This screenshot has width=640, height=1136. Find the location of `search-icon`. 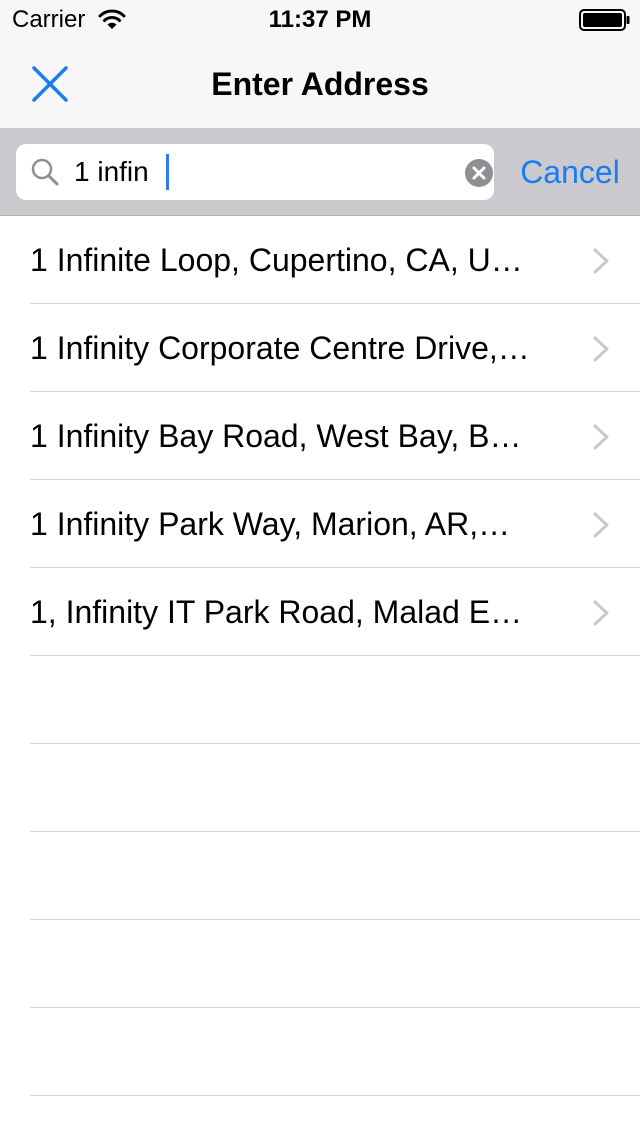

search-icon is located at coordinates (45, 172).